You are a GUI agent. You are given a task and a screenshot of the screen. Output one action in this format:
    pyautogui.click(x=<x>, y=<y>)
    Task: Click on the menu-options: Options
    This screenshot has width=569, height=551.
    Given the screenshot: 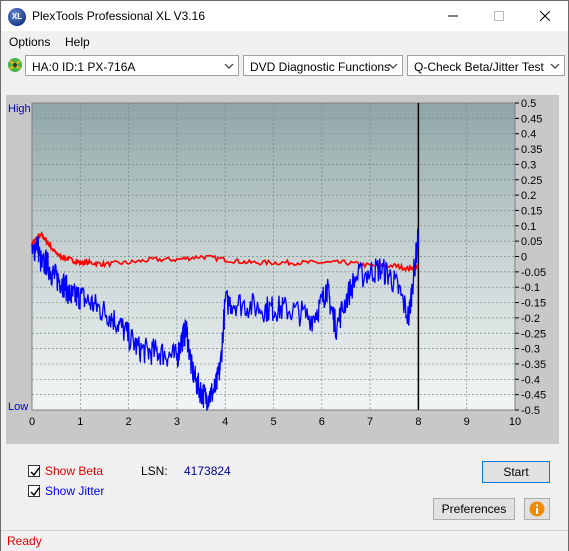 What is the action you would take?
    pyautogui.click(x=29, y=42)
    